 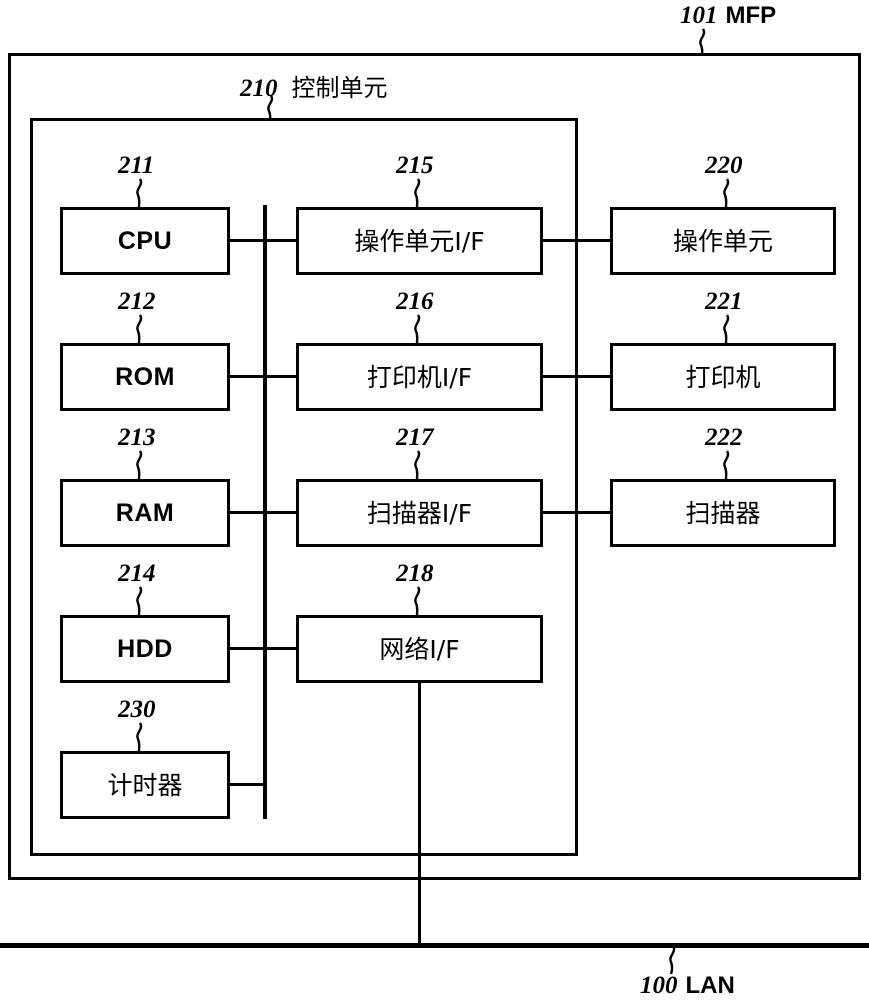 I want to click on block-label-scanner: 扫描器, so click(x=723, y=513).